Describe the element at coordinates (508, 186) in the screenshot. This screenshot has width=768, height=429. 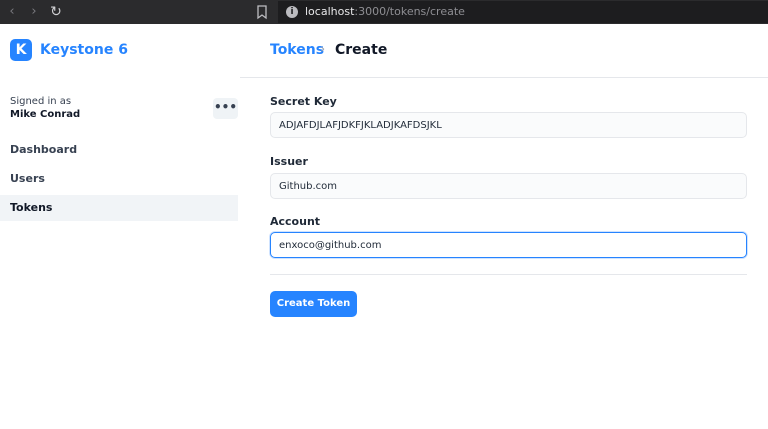
I see `issuer-input` at that location.